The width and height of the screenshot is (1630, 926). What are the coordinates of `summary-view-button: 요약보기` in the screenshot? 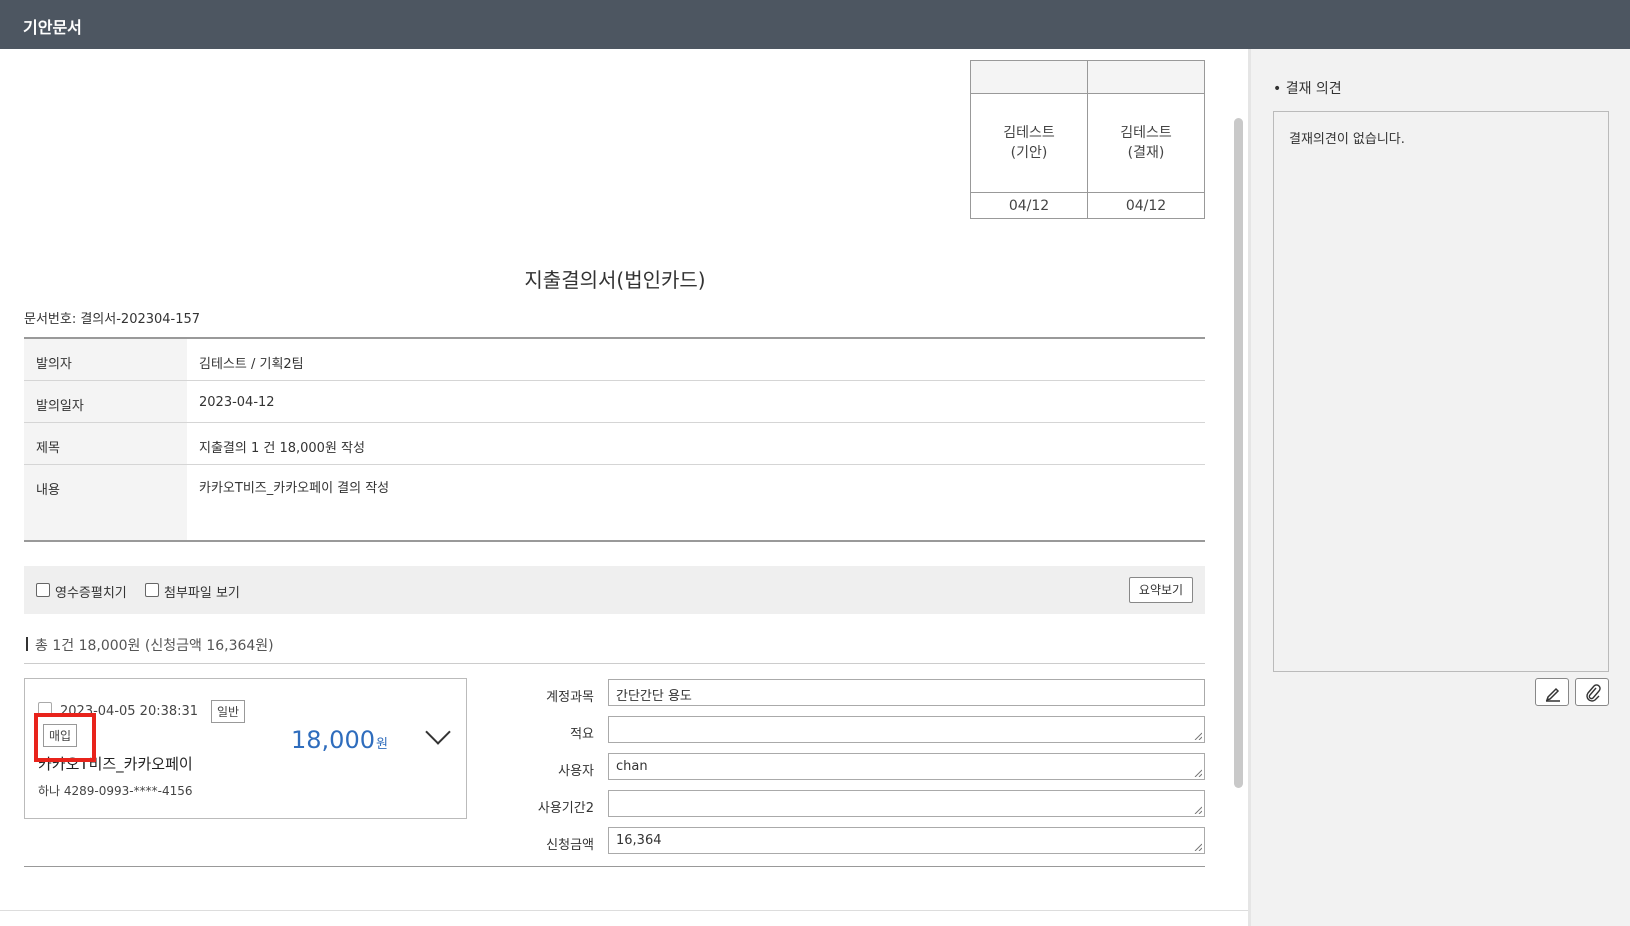 It's located at (1161, 590).